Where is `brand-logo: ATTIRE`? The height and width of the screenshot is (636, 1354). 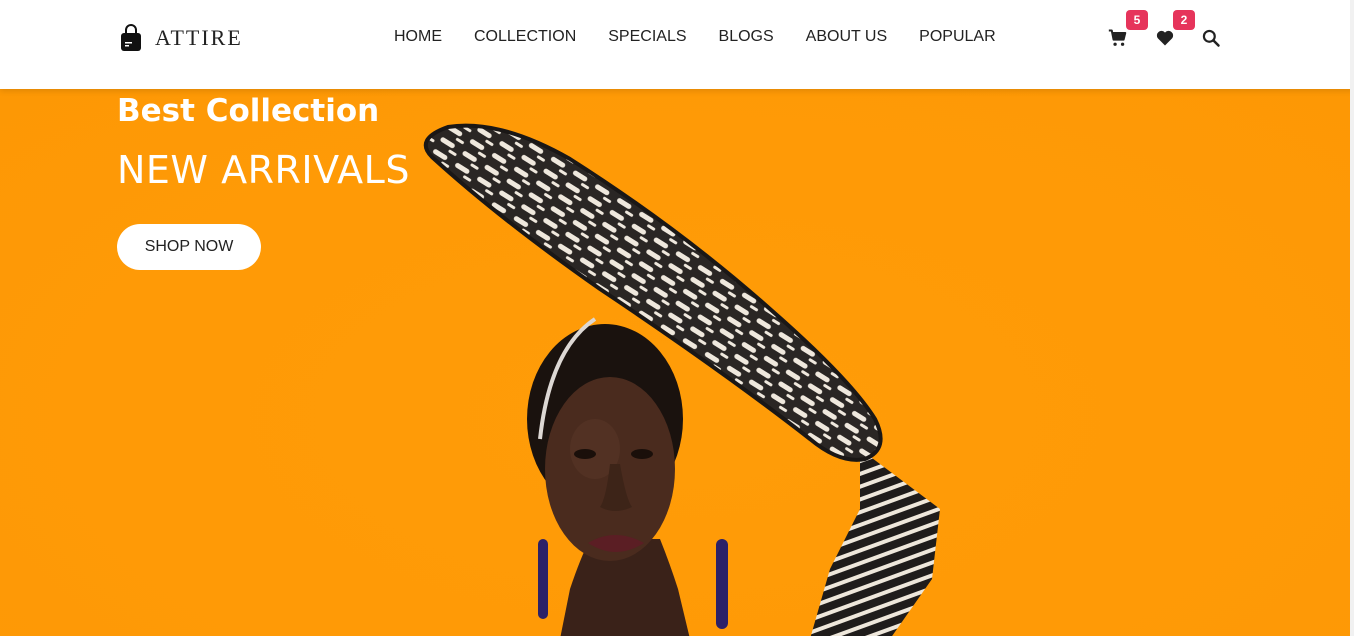
brand-logo: ATTIRE is located at coordinates (181, 38).